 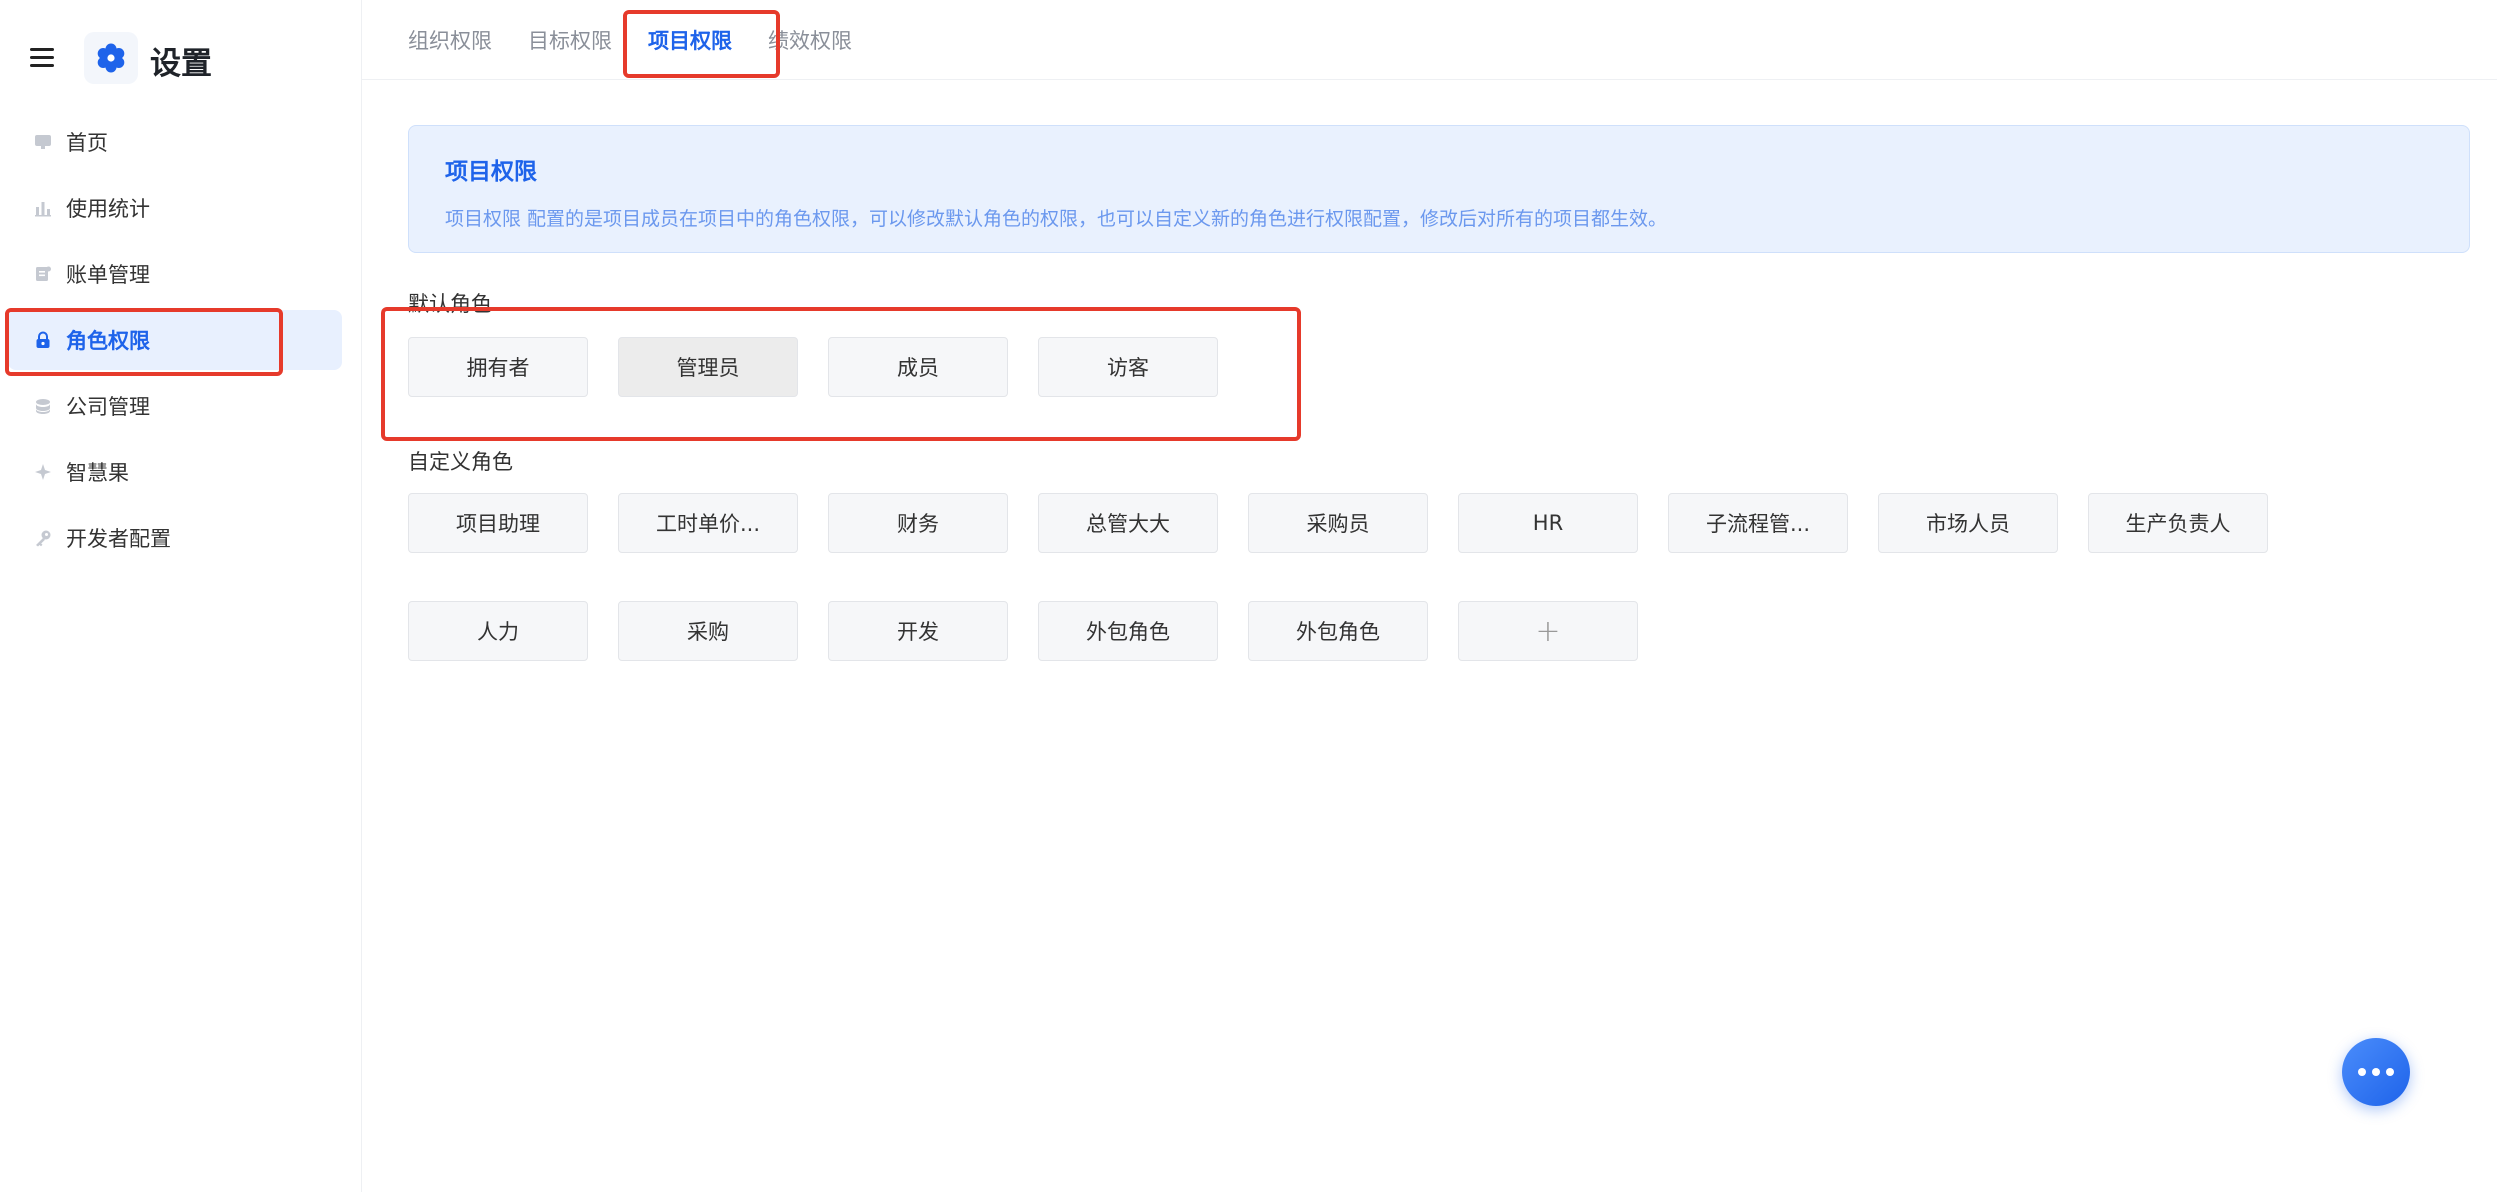 What do you see at coordinates (175, 406) in the screenshot?
I see `sidebar-item-company: 公司管理` at bounding box center [175, 406].